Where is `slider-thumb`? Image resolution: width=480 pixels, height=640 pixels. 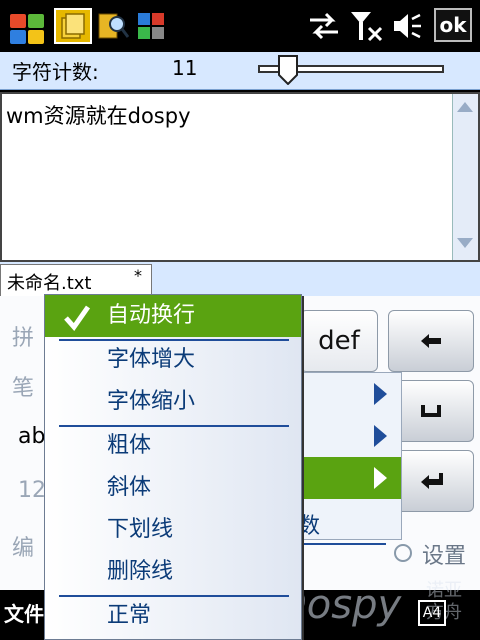 slider-thumb is located at coordinates (288, 70).